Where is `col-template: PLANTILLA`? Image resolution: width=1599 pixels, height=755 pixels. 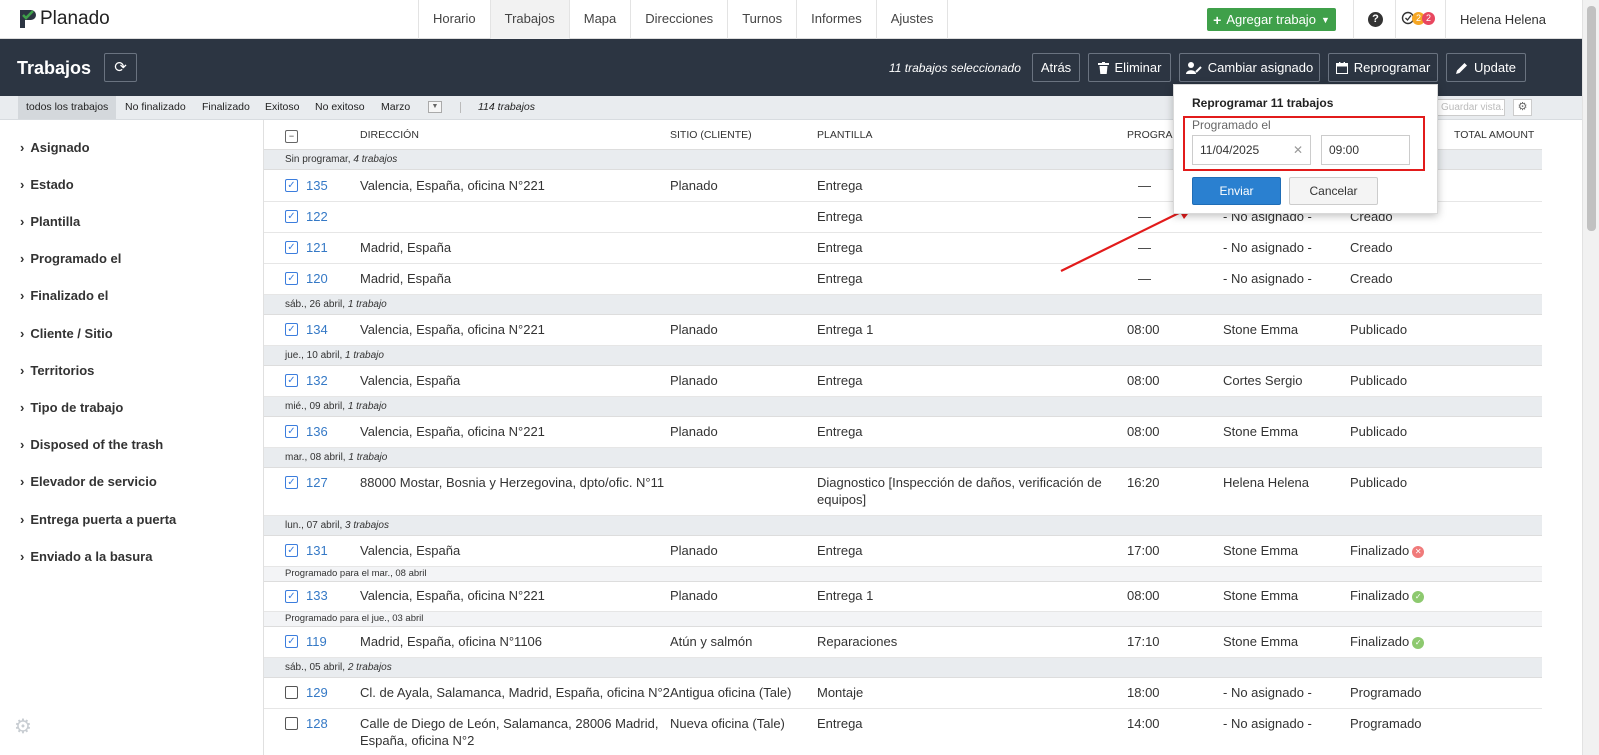
col-template: PLANTILLA is located at coordinates (844, 135).